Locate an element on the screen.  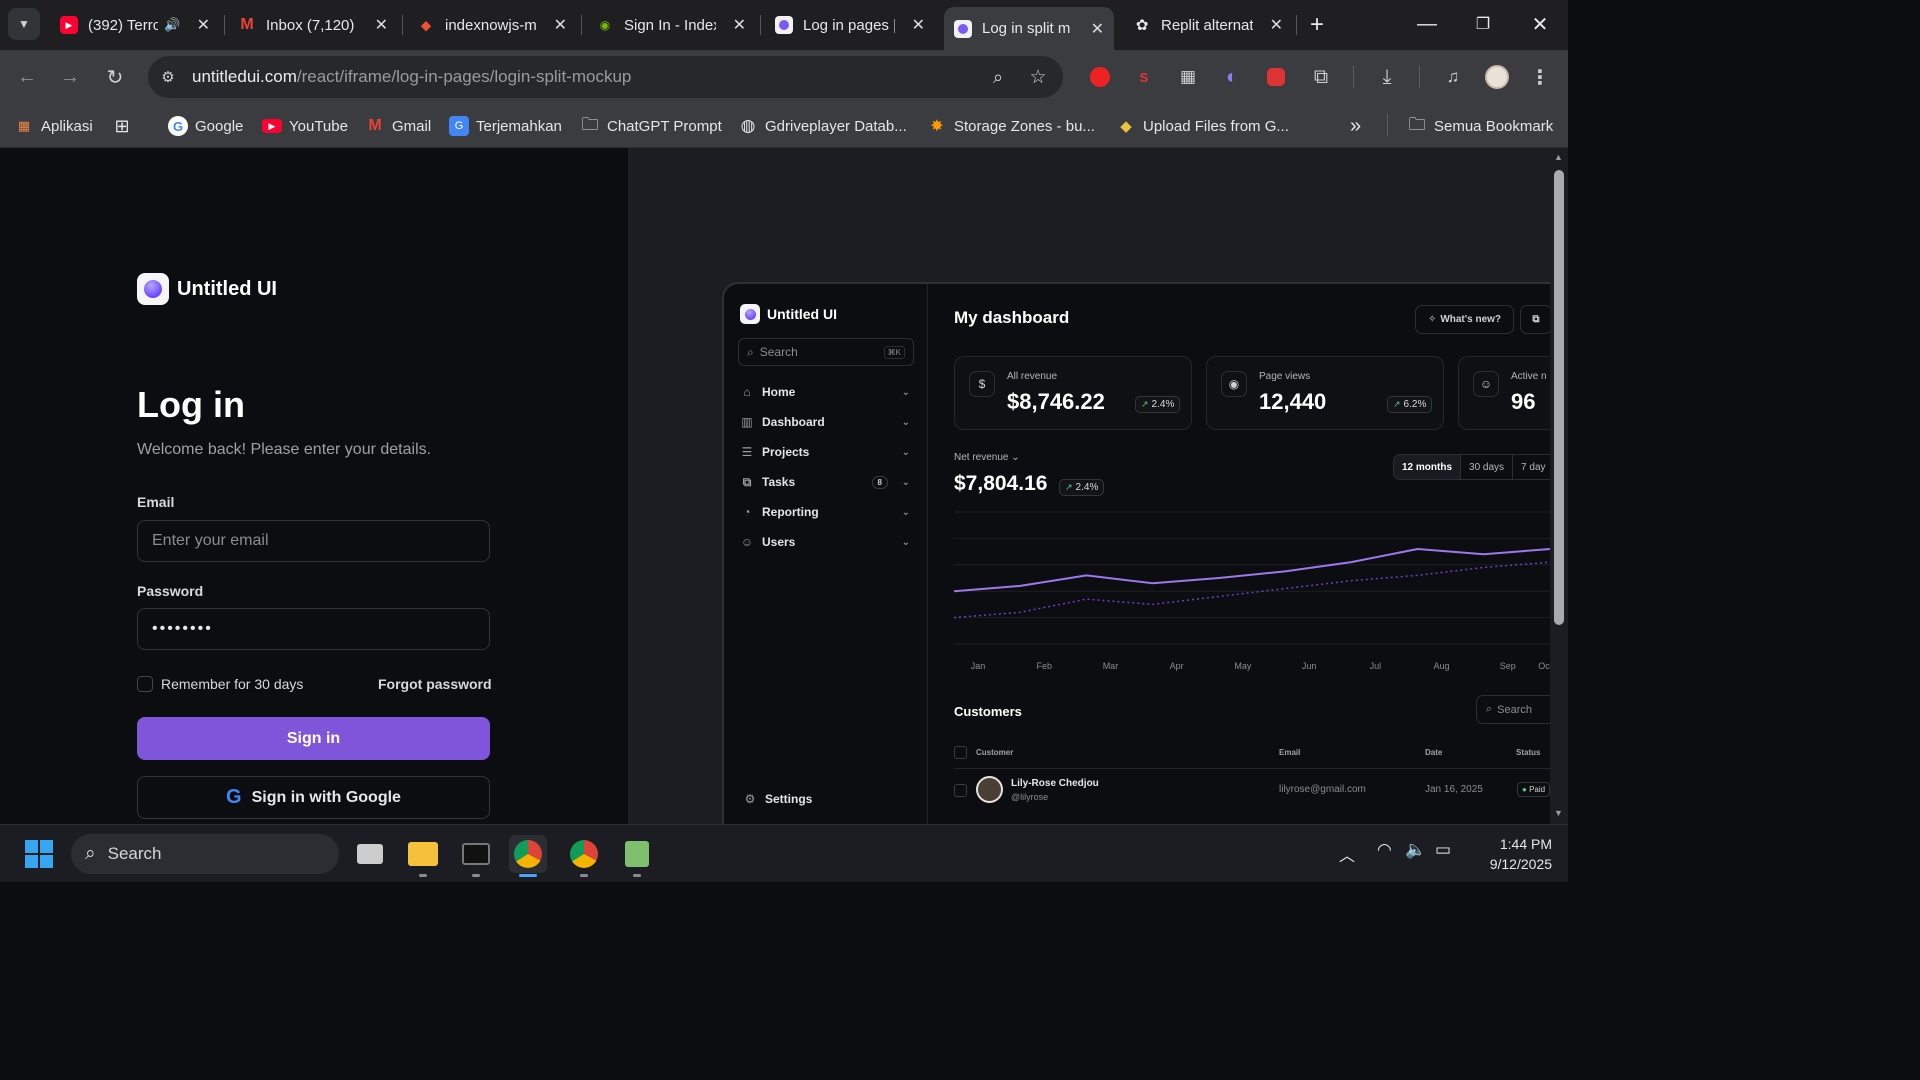
select-all-checkbox is located at coordinates (960, 752).